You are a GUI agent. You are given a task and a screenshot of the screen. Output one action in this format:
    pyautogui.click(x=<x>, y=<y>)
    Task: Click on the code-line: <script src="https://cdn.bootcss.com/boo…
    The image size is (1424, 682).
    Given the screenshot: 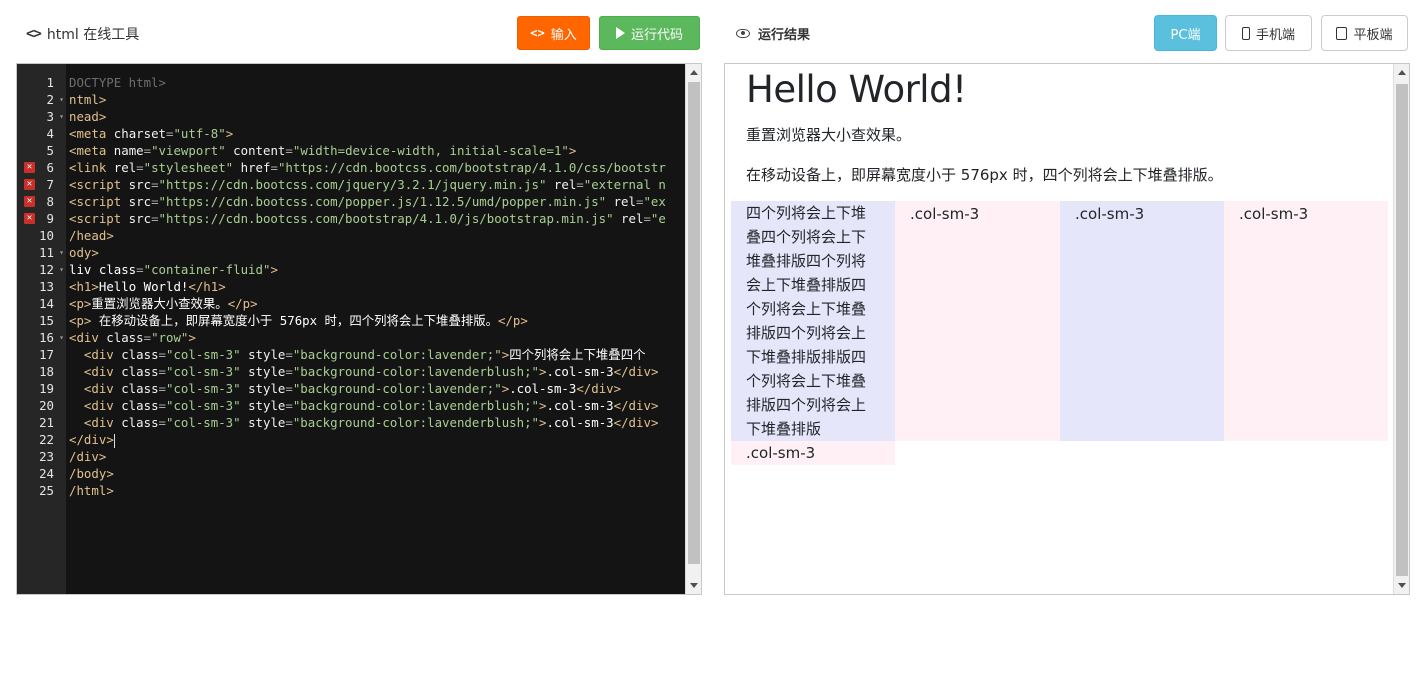 What is the action you would take?
    pyautogui.click(x=367, y=218)
    